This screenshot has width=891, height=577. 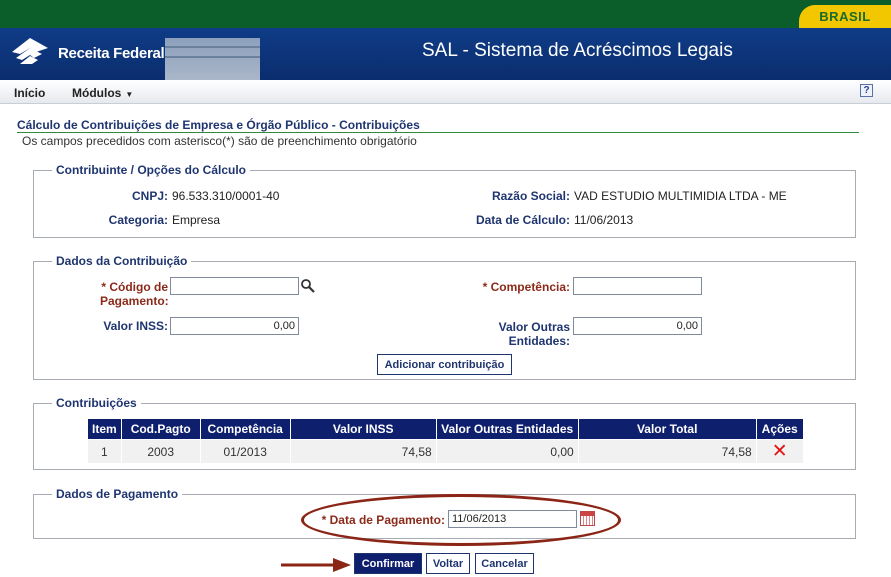 I want to click on cell-cod-pagto: 2003, so click(x=160, y=451).